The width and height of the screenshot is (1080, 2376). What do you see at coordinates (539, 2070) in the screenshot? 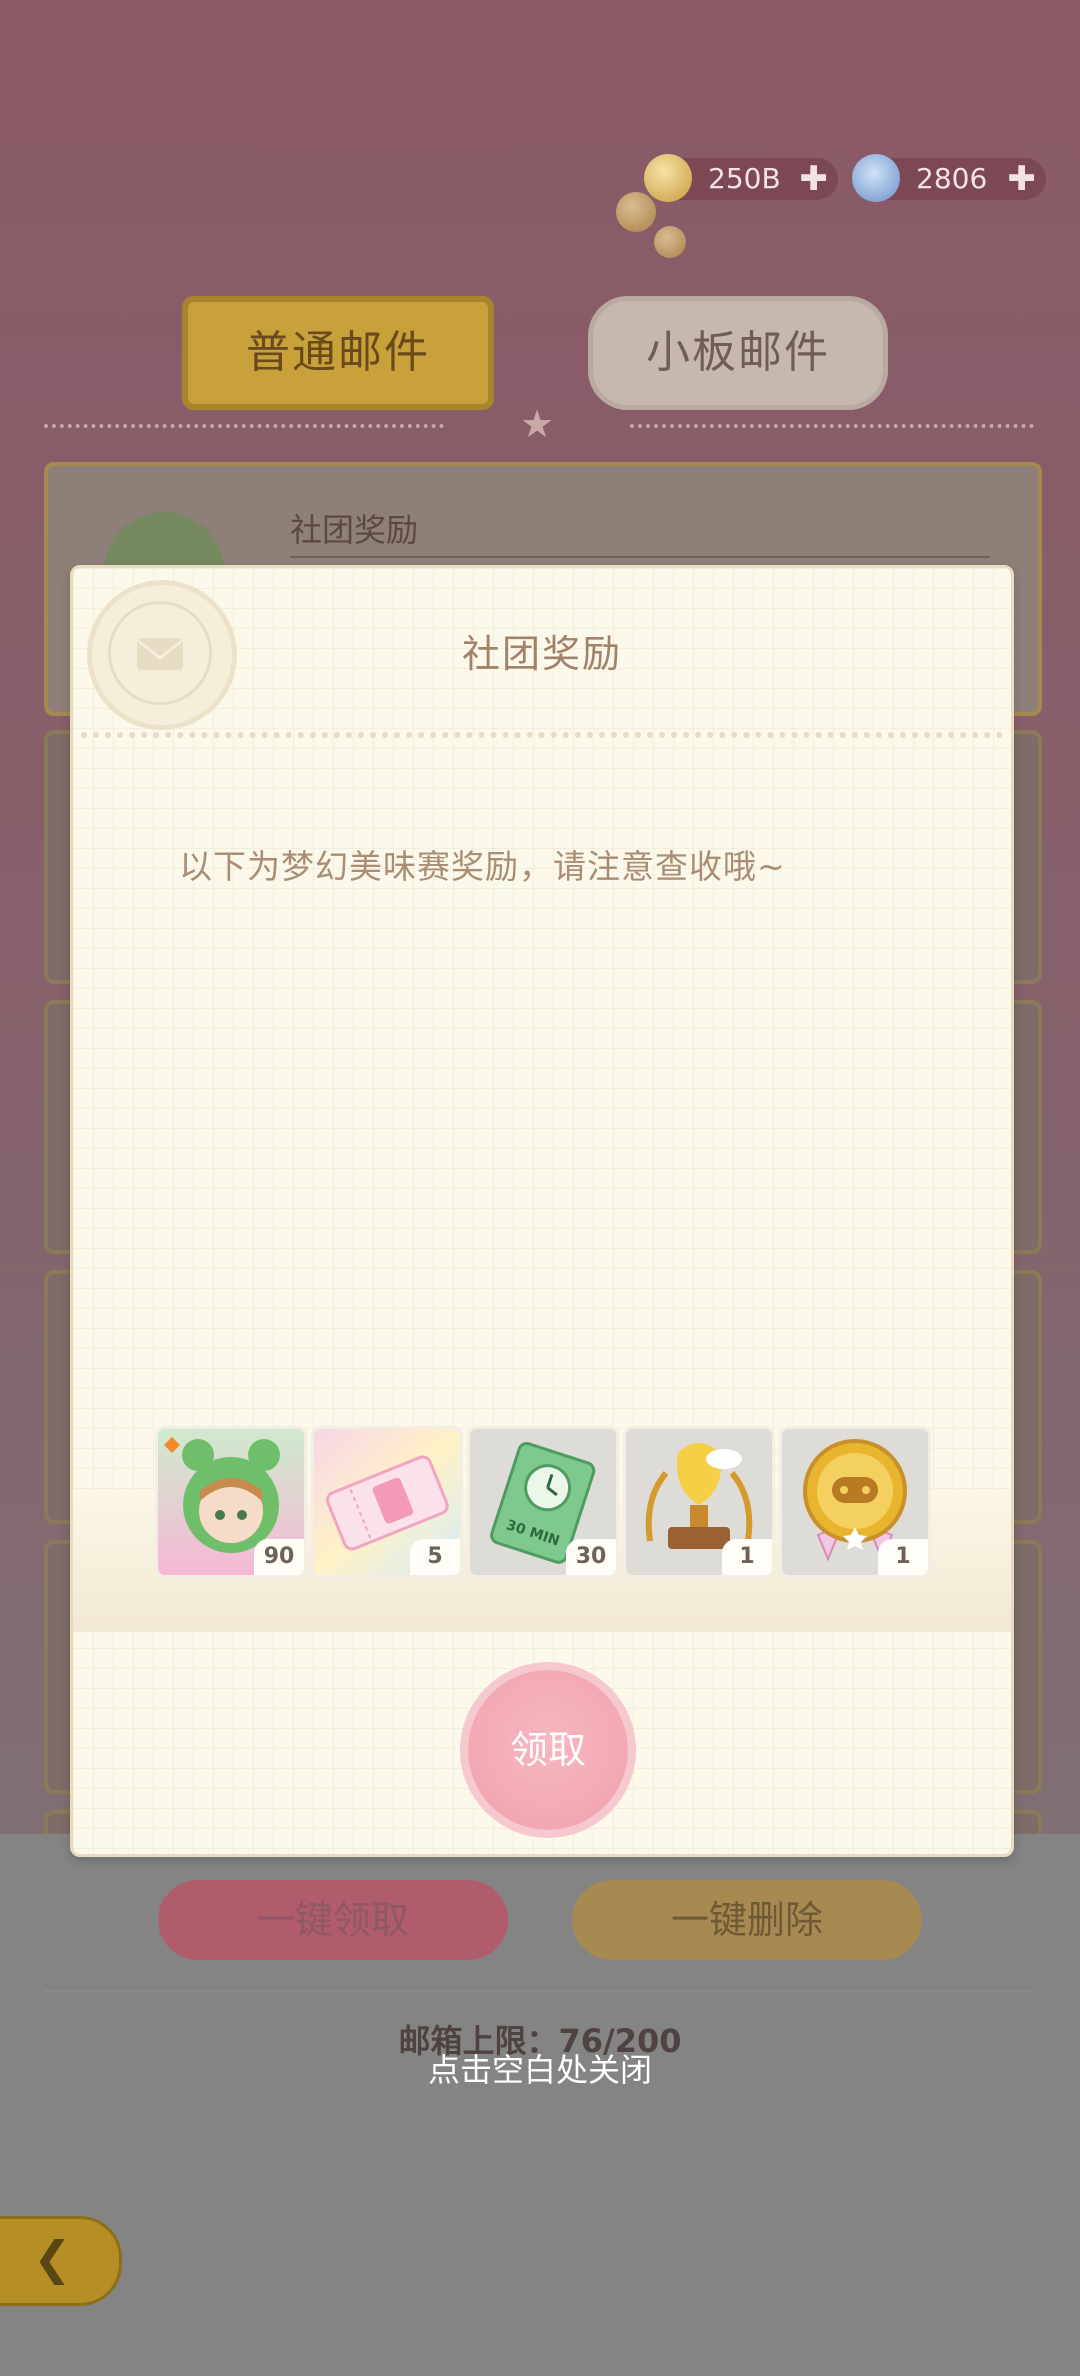
I see `close-hint: 点击空白处关闭` at bounding box center [539, 2070].